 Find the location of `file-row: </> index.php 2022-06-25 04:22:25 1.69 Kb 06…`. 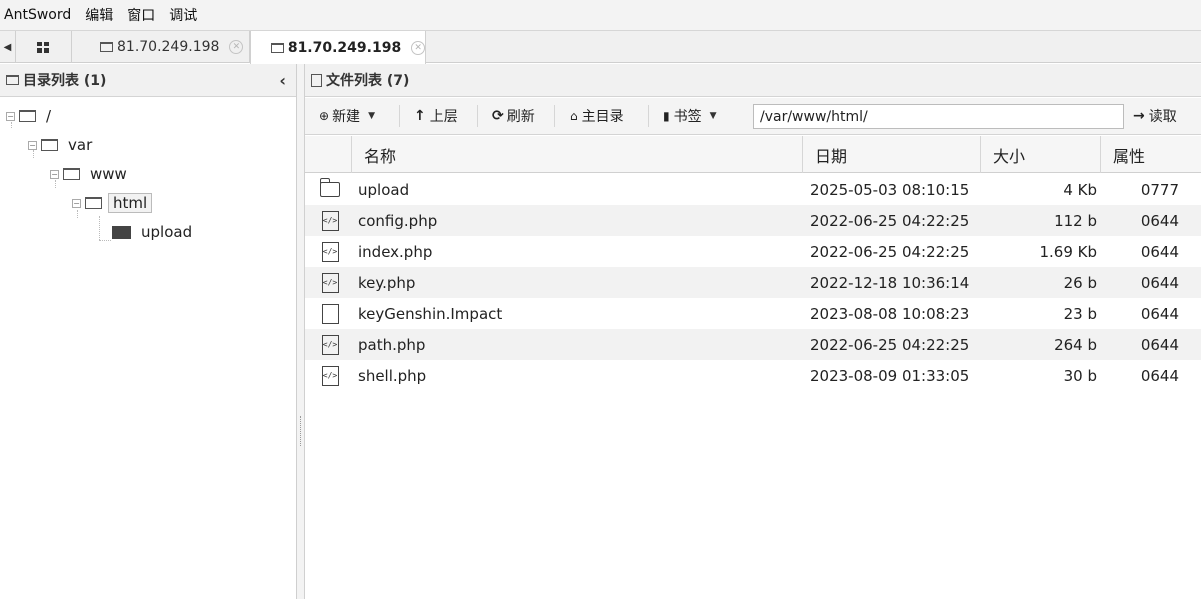

file-row: </> index.php 2022-06-25 04:22:25 1.69 Kb 06… is located at coordinates (753, 251).